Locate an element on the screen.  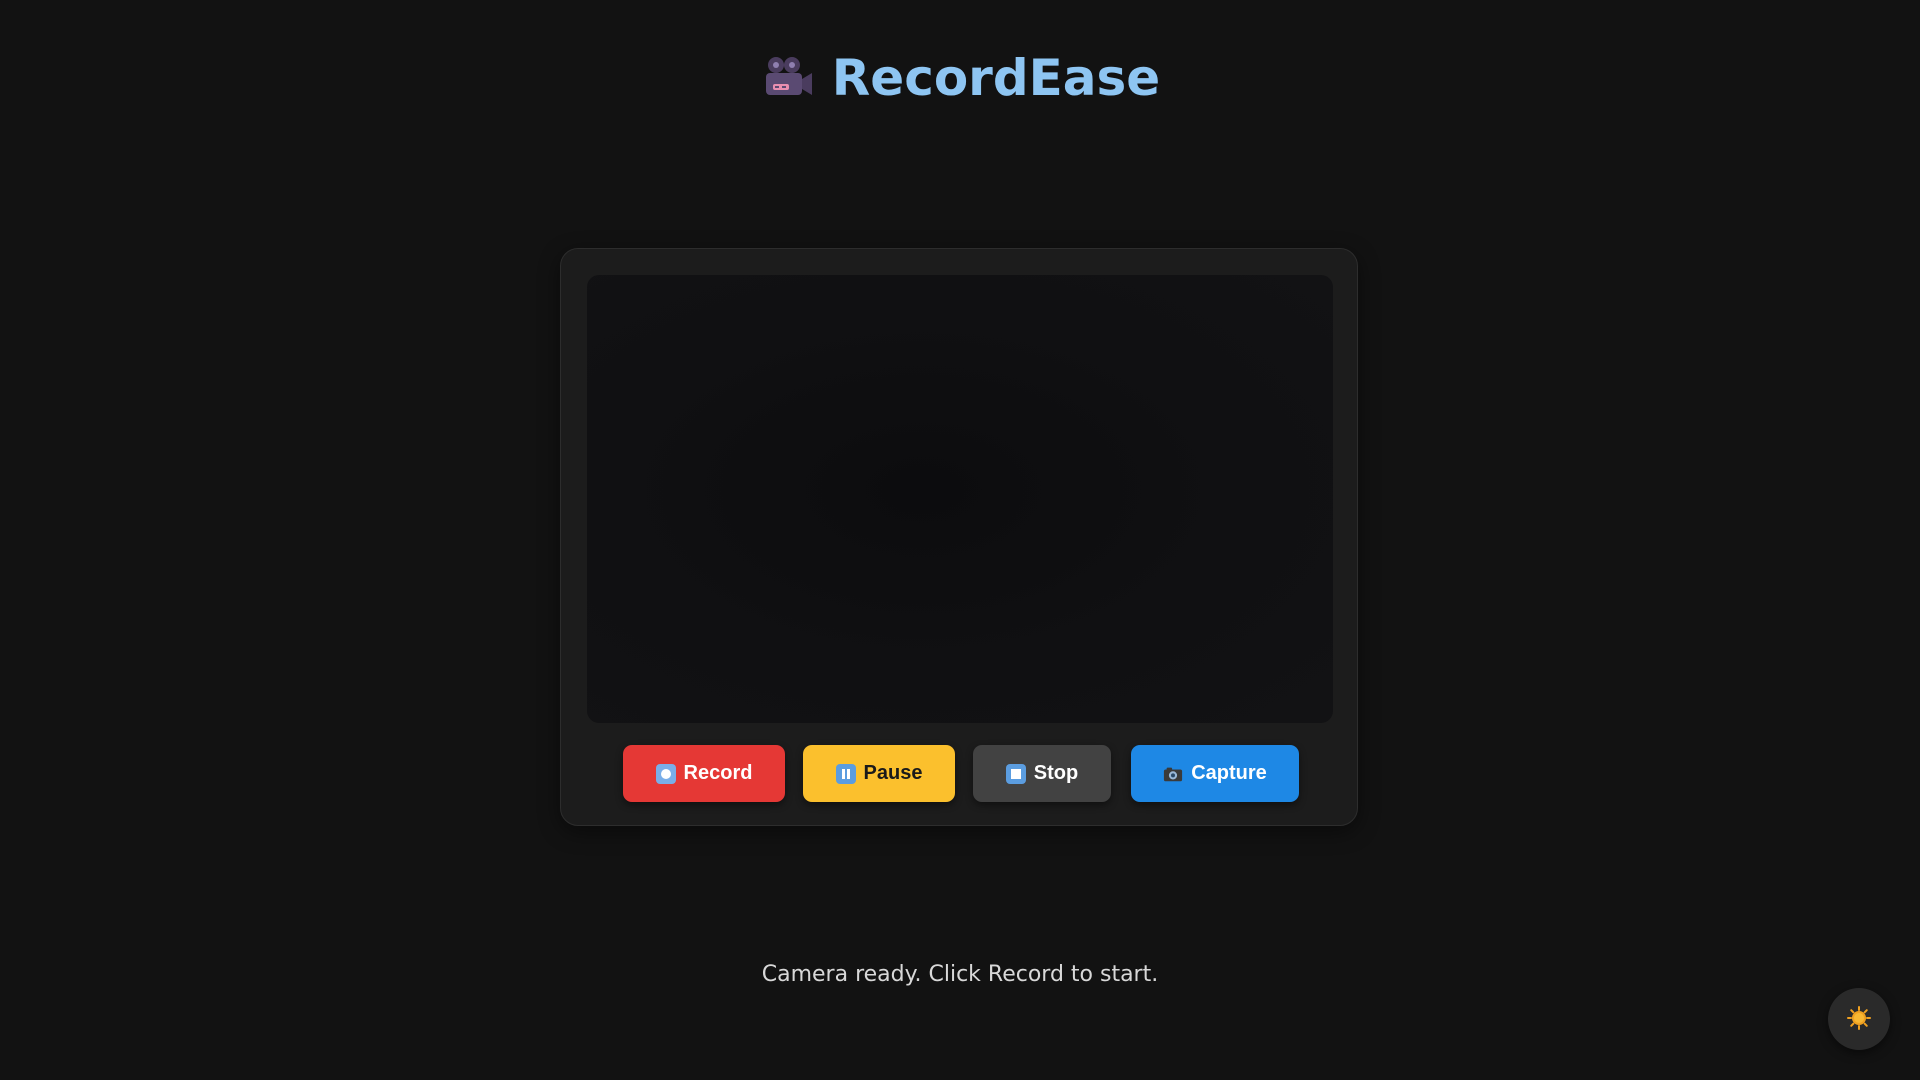
controls-bar: Record Pause Stop Capture is located at coordinates (959, 774).